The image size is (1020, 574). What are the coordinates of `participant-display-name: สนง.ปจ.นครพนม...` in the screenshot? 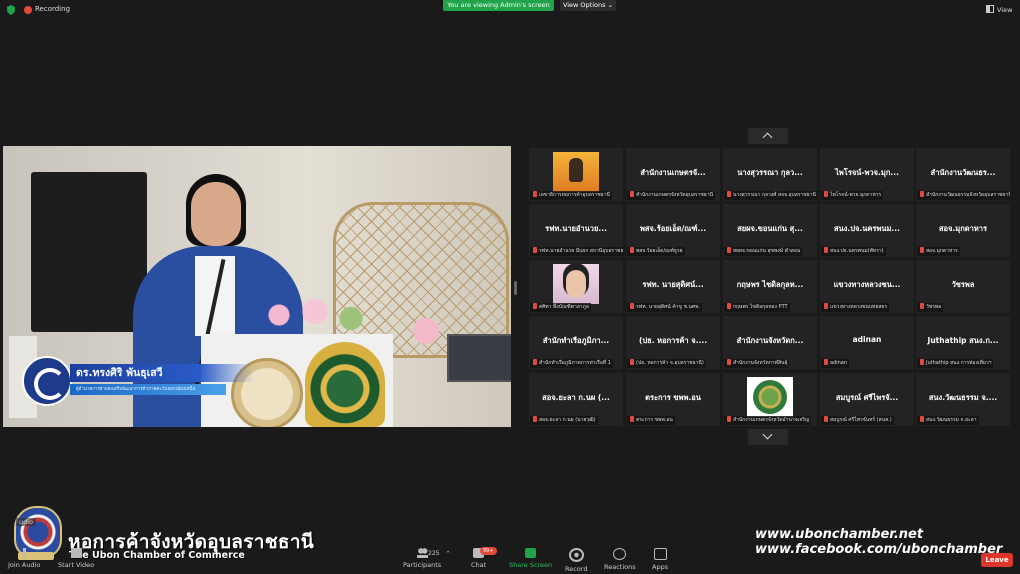 It's located at (867, 228).